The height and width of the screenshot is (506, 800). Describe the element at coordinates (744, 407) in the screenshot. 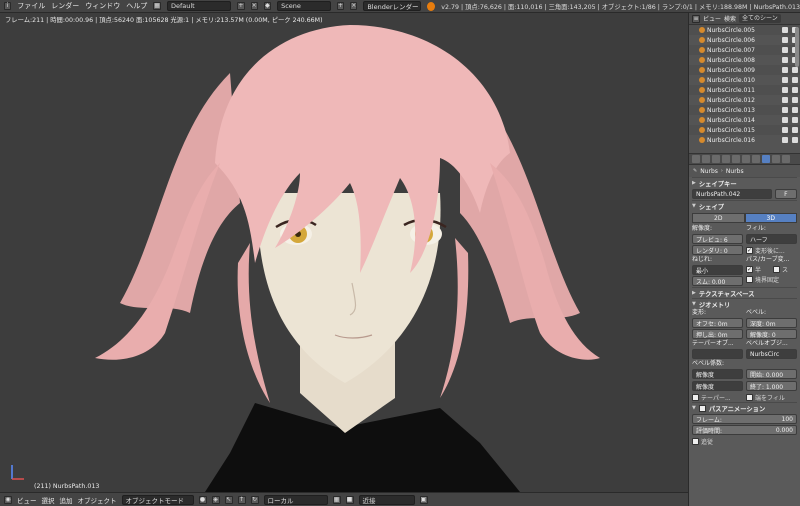

I see `panel-path-animation: ▼ パスアニメーション` at that location.